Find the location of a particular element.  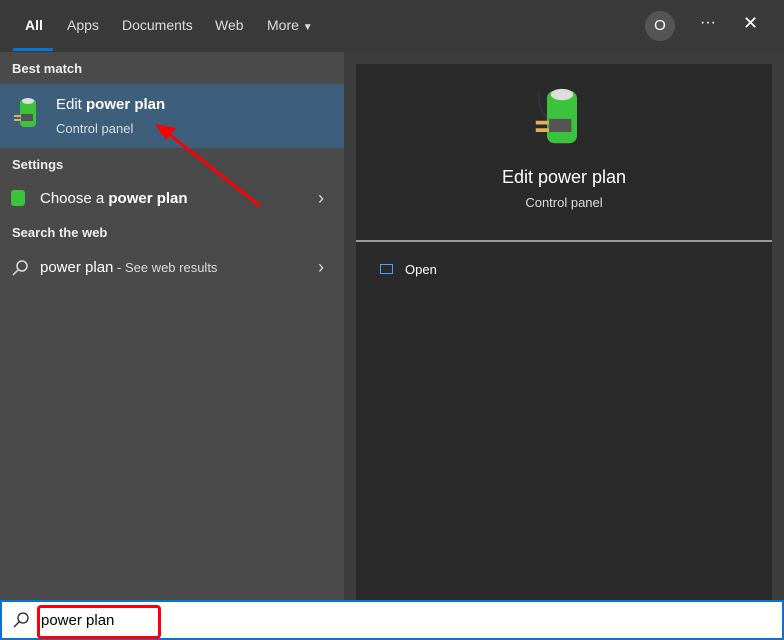

open-label: Open is located at coordinates (421, 269).